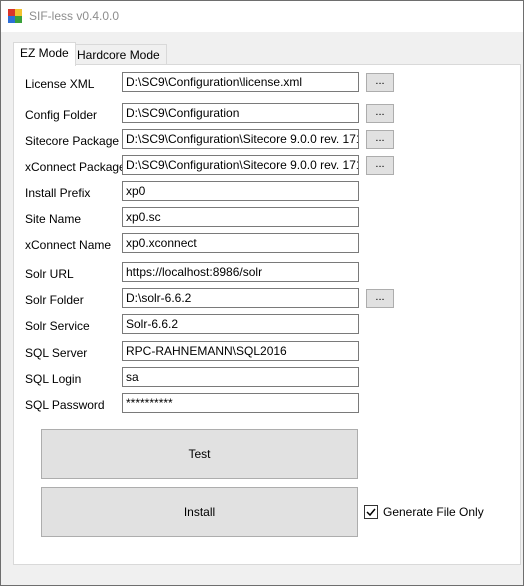 The height and width of the screenshot is (586, 524). Describe the element at coordinates (57, 326) in the screenshot. I see `solr-service-label: Solr Service` at that location.